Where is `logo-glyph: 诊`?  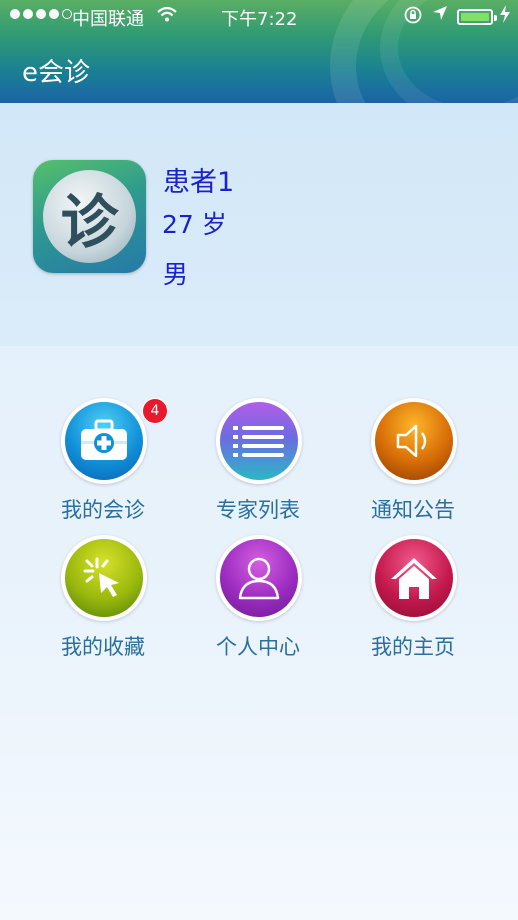
logo-glyph: 诊 is located at coordinates (89, 216).